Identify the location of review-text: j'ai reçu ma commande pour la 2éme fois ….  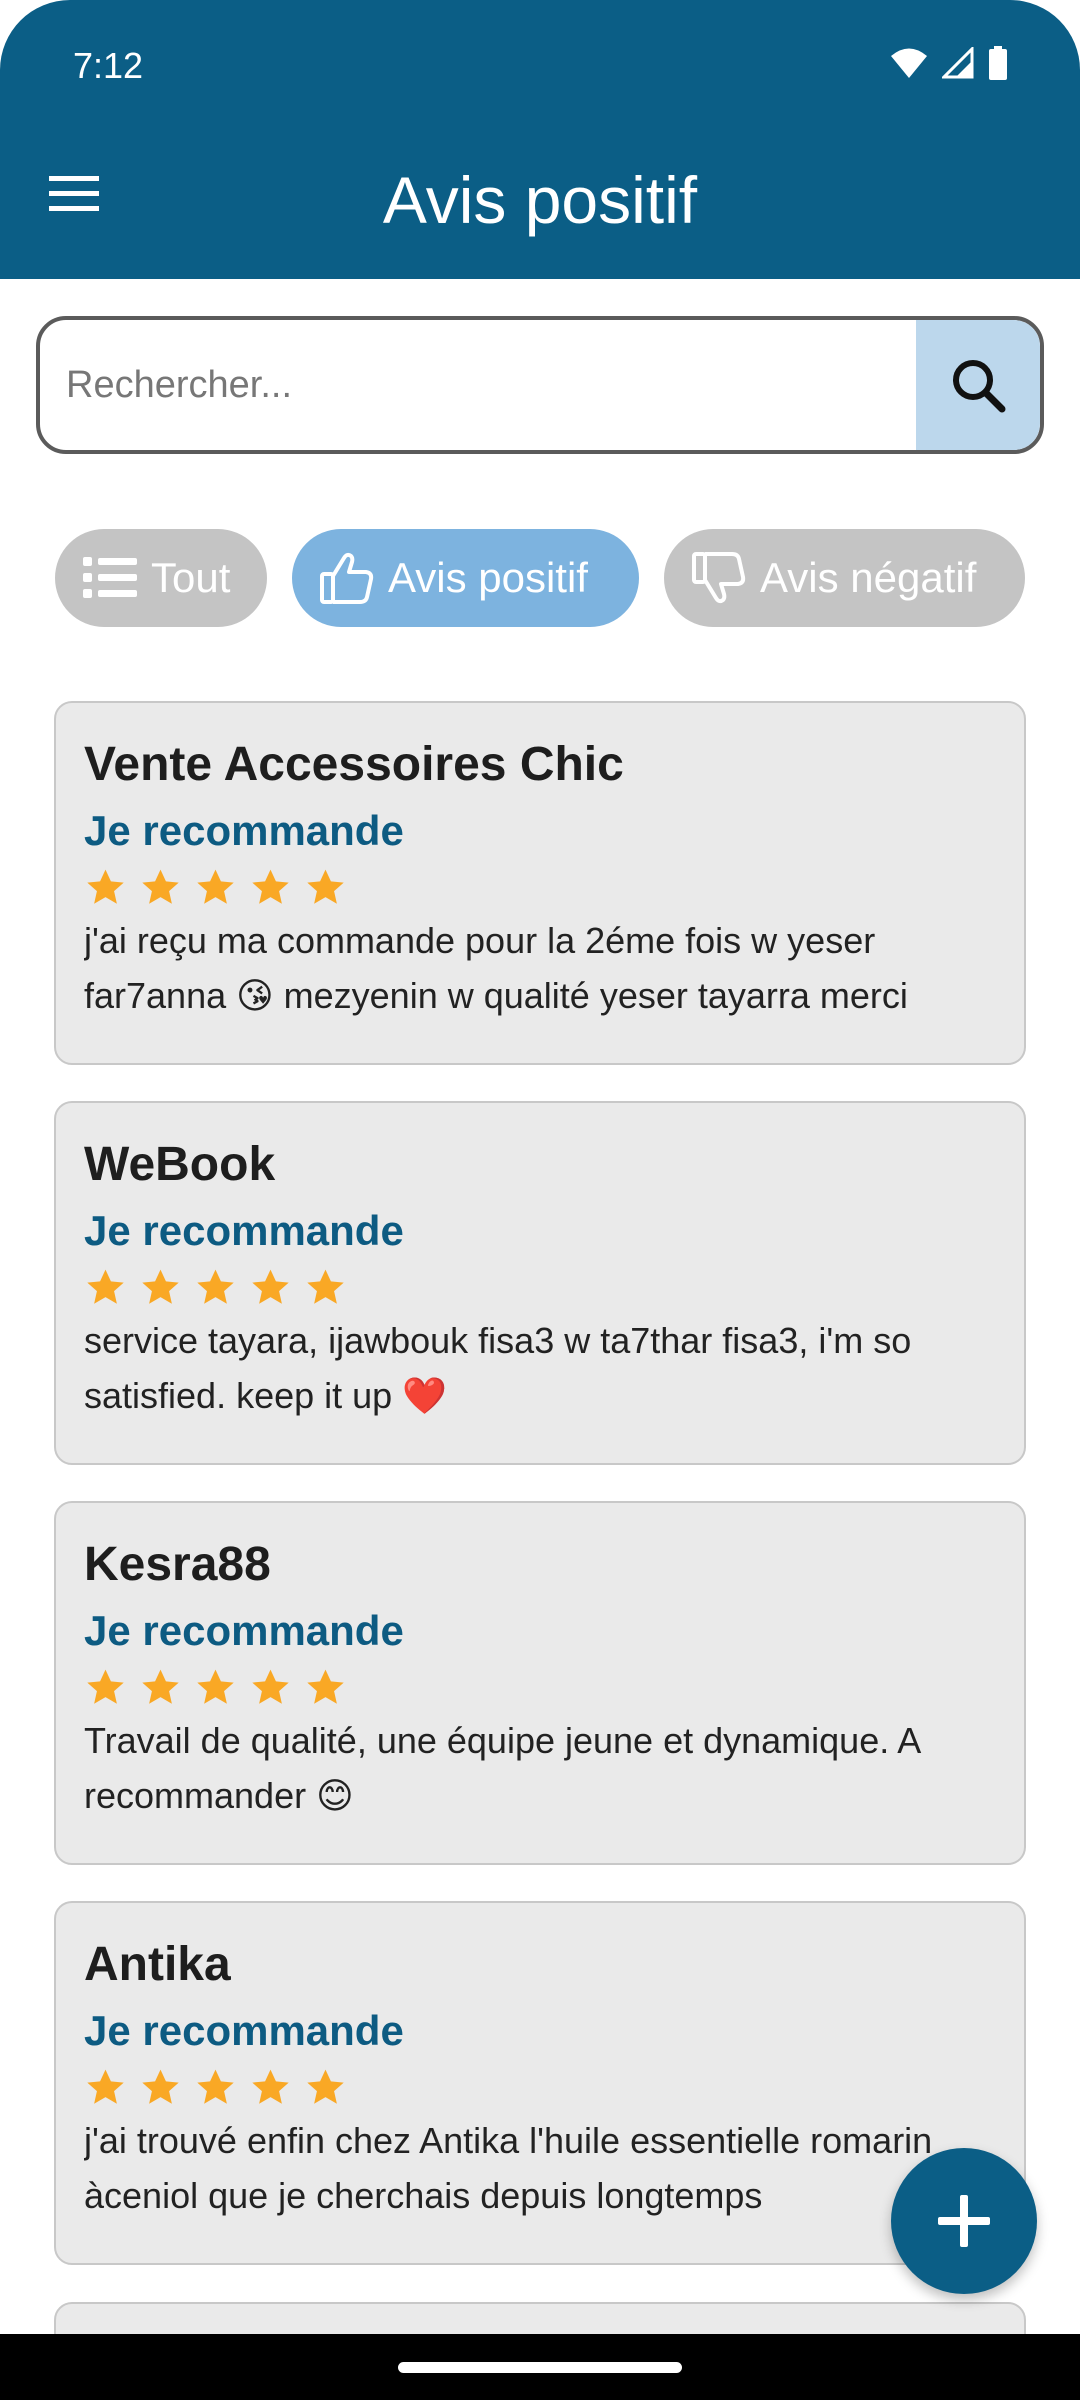
(496, 968).